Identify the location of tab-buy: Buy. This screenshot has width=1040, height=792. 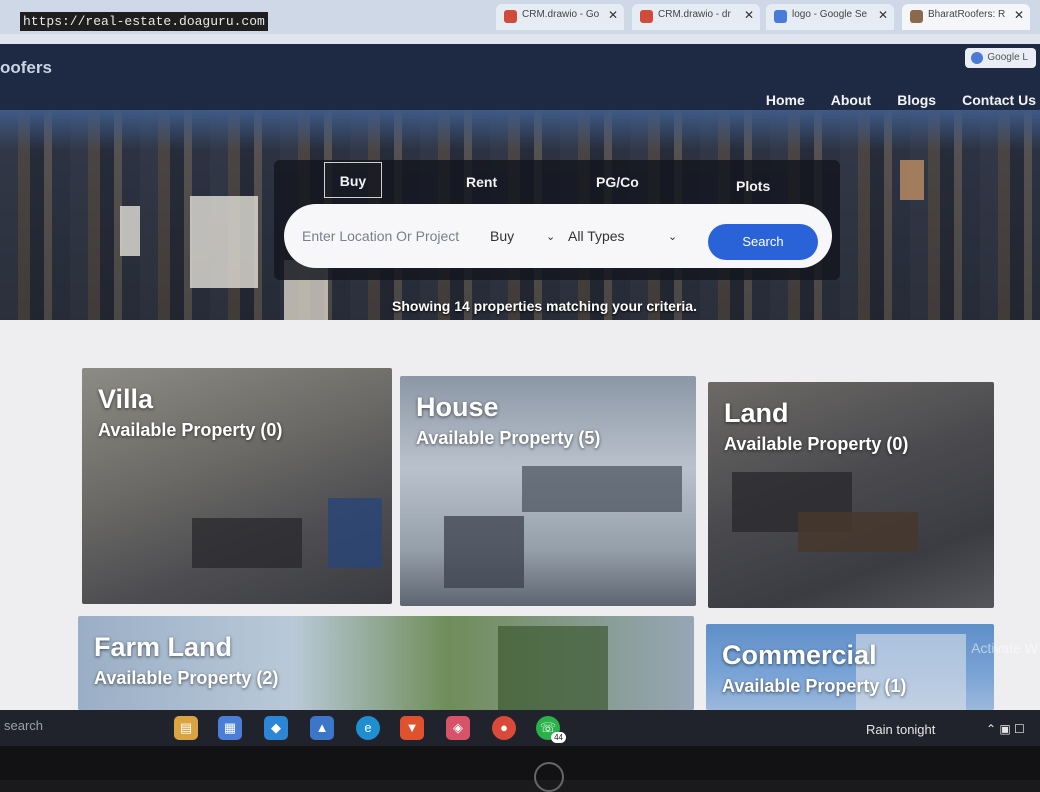
(353, 180).